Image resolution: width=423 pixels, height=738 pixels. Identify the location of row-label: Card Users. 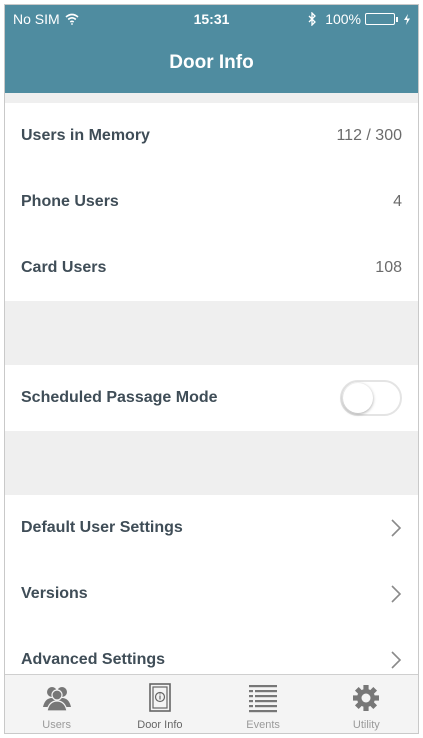
(64, 267).